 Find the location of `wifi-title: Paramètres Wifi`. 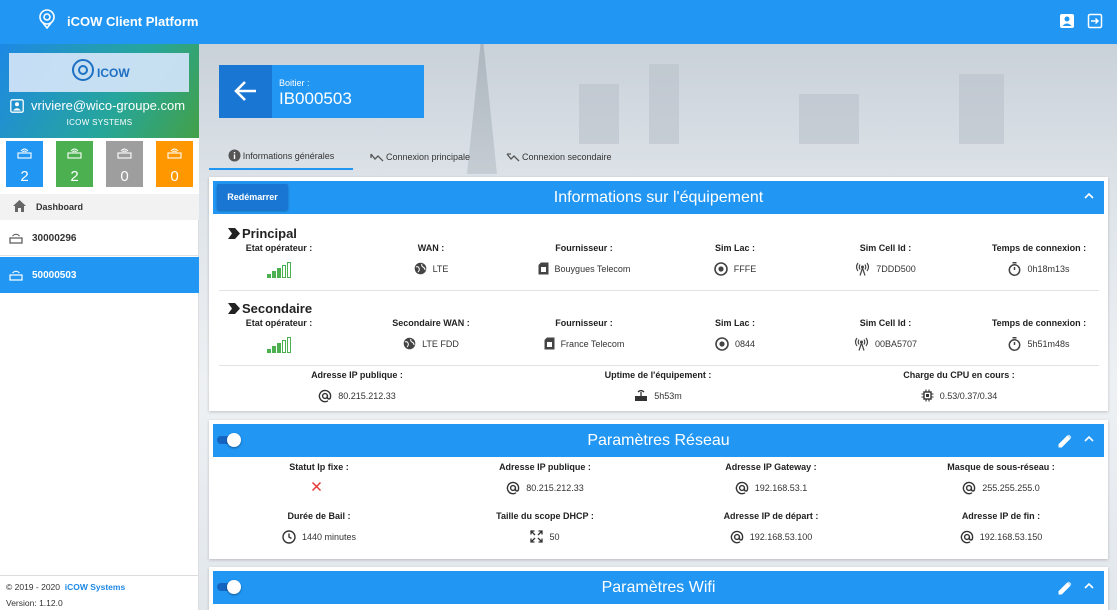

wifi-title: Paramètres Wifi is located at coordinates (658, 587).